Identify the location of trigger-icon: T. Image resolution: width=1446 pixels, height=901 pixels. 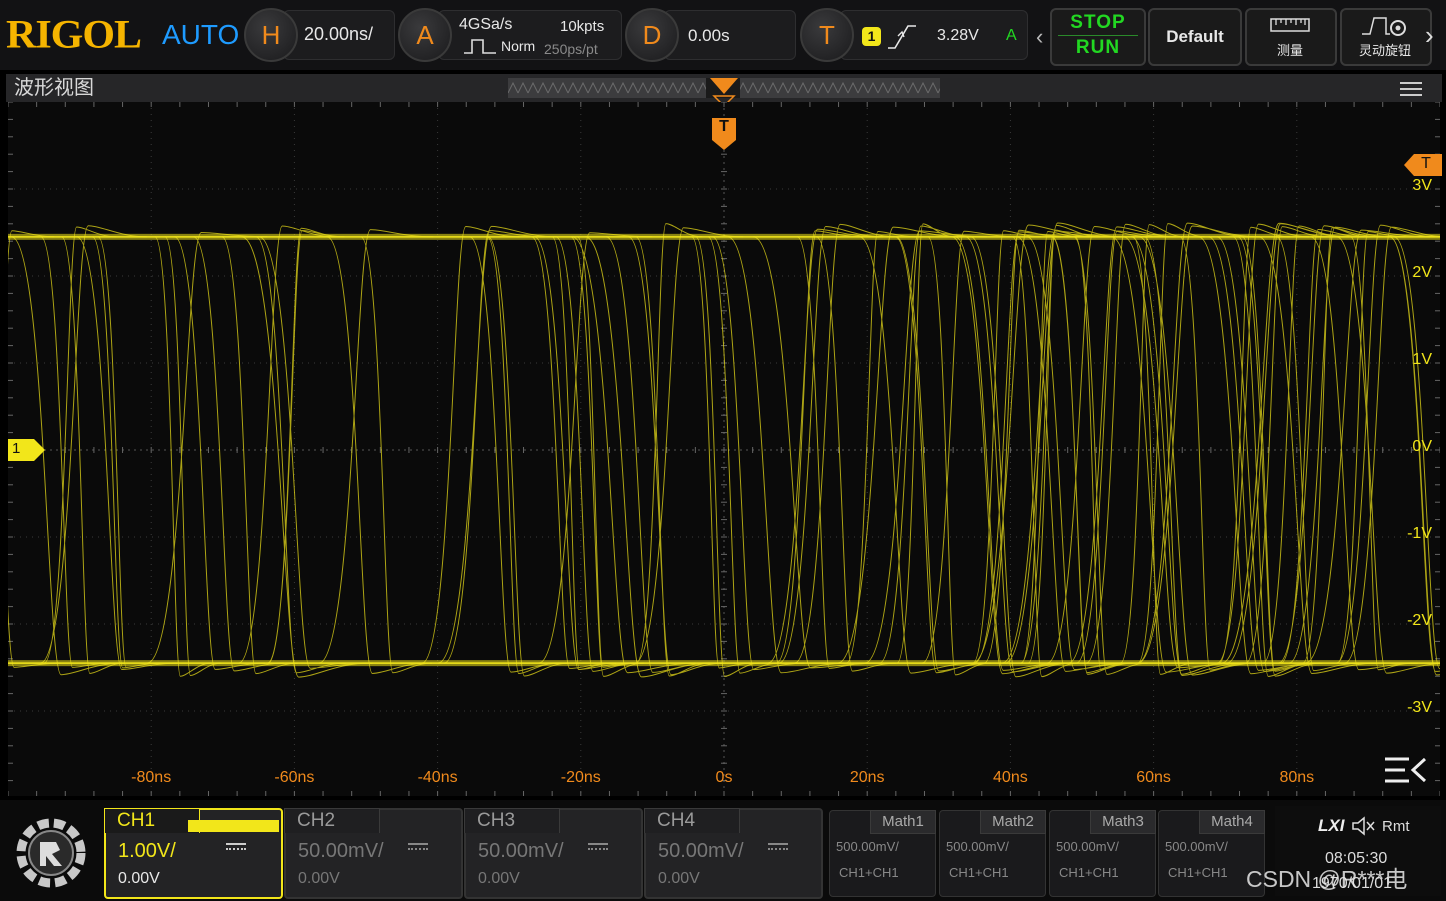
(827, 35).